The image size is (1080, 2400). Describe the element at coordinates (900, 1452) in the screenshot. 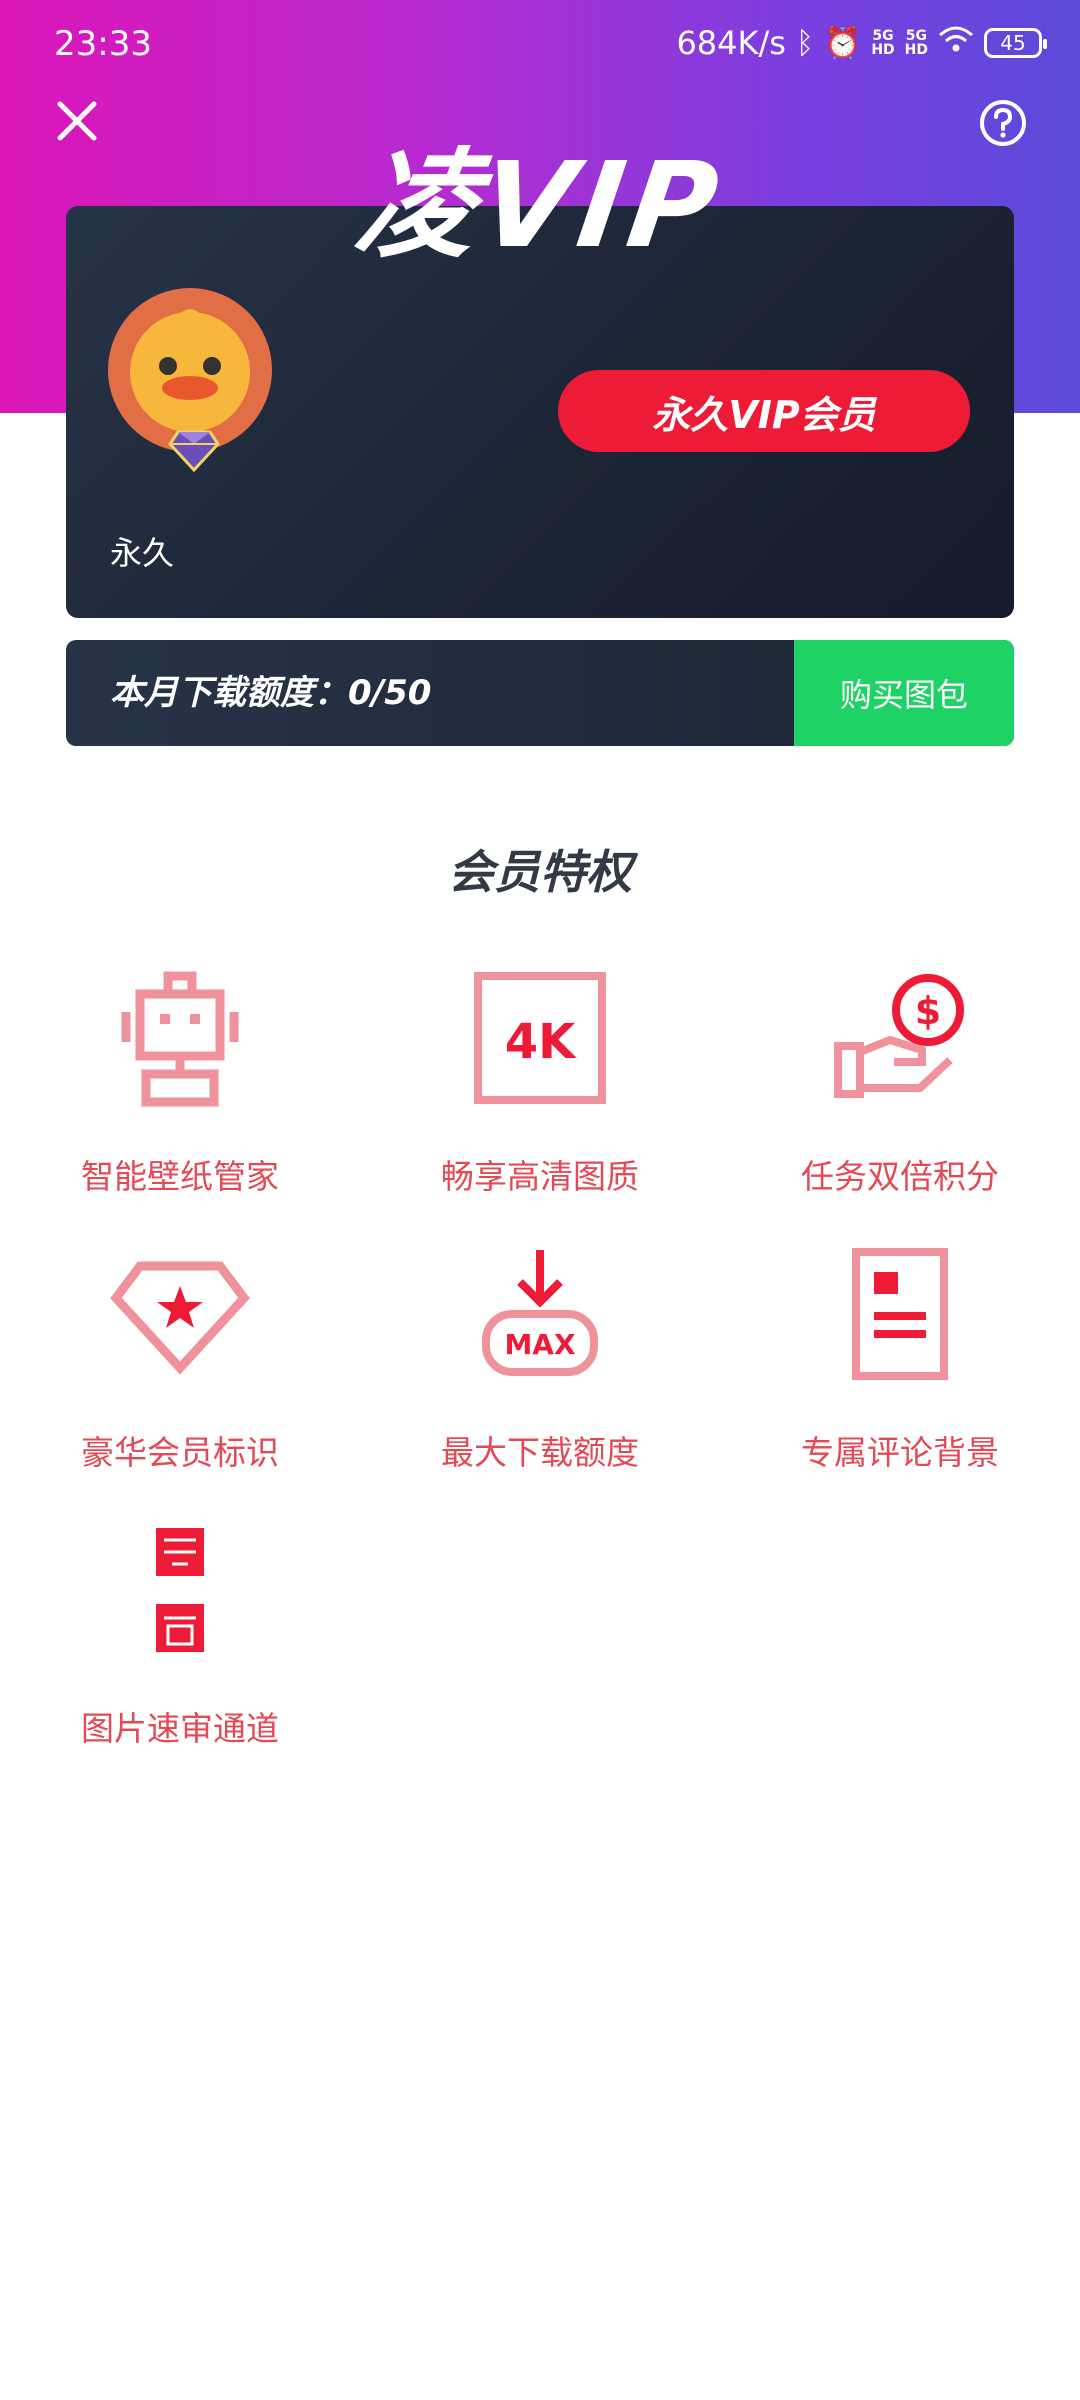

I see `perk-label: 专属评论背景` at that location.